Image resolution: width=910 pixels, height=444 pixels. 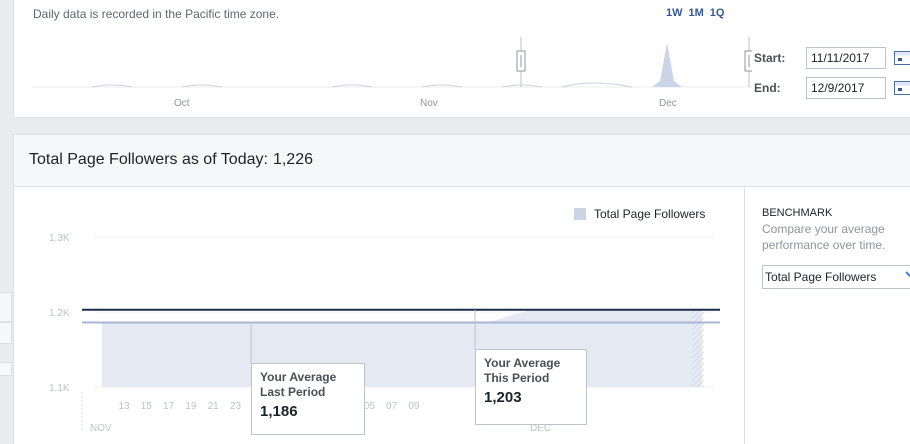 I want to click on avg-this-value: 1,203, so click(x=503, y=397).